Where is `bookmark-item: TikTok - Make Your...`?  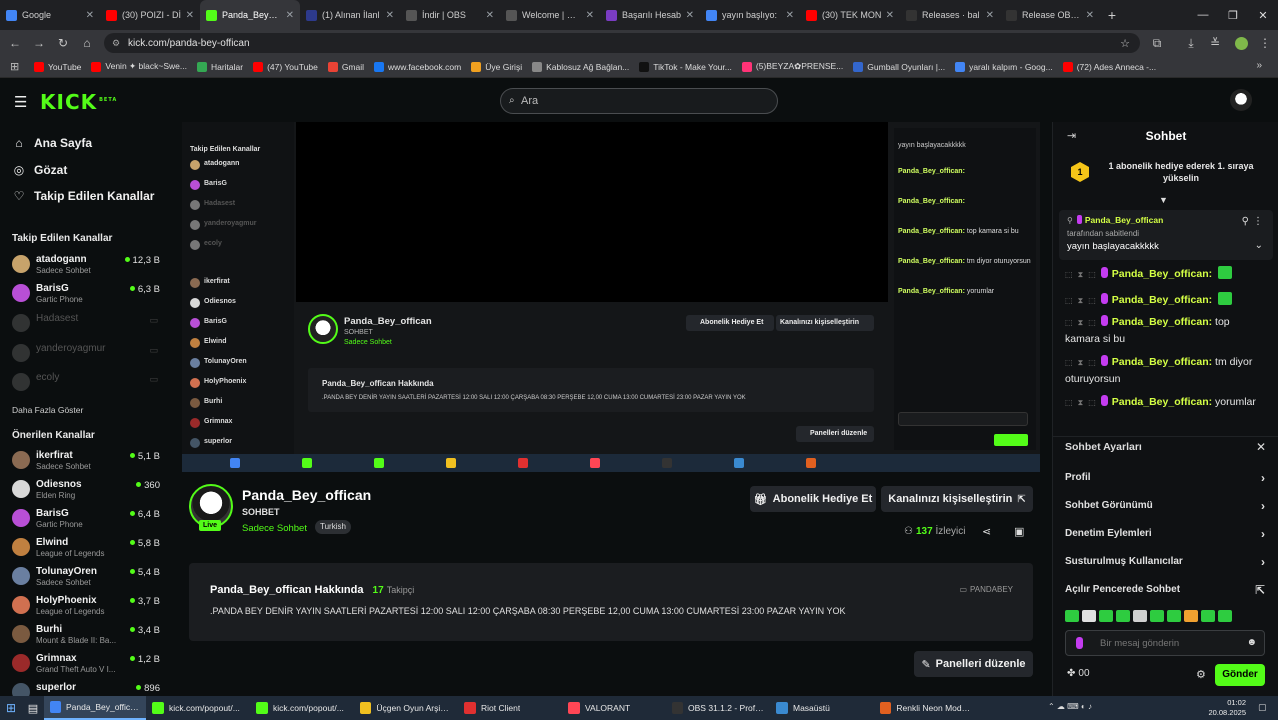 bookmark-item: TikTok - Make Your... is located at coordinates (685, 66).